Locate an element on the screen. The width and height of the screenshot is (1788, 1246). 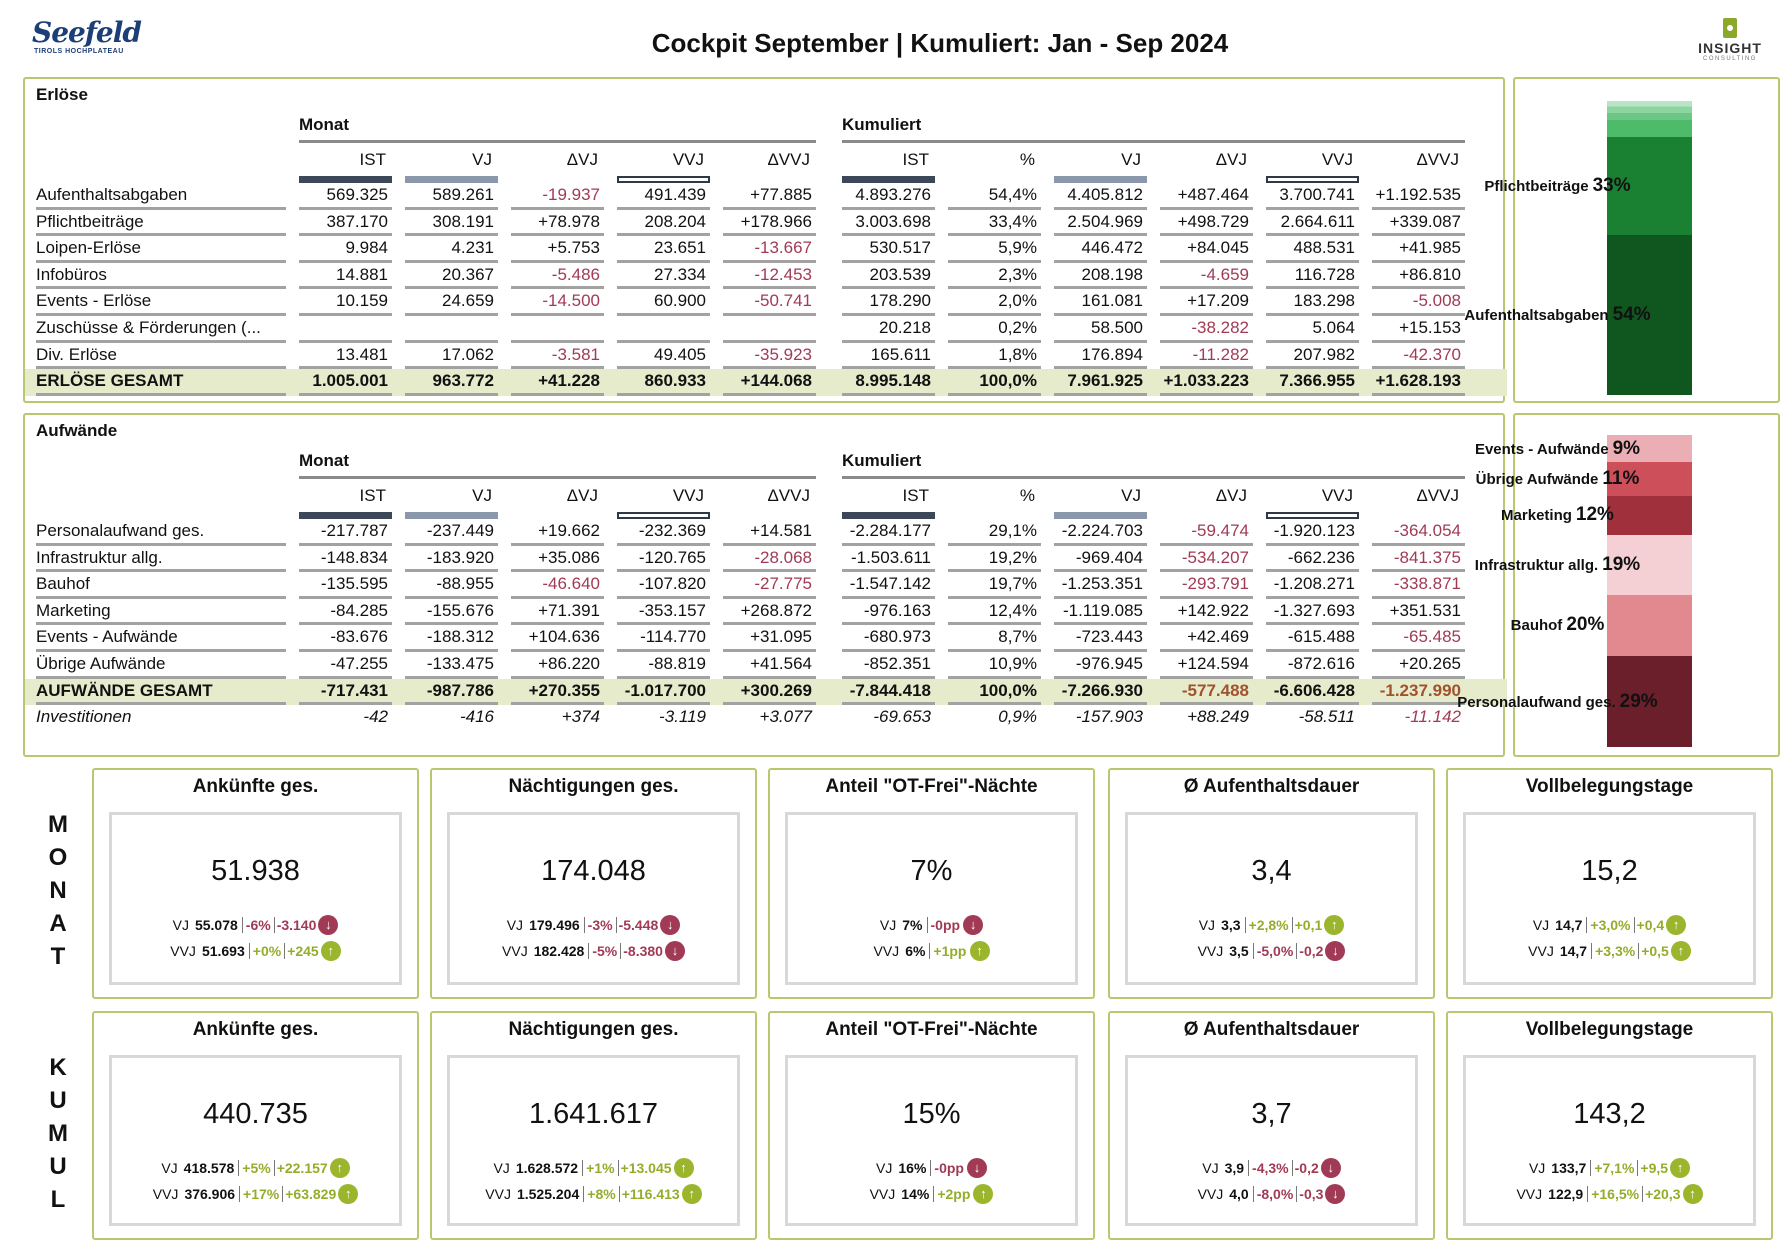
comparison-percent: +1pp is located at coordinates (950, 951).